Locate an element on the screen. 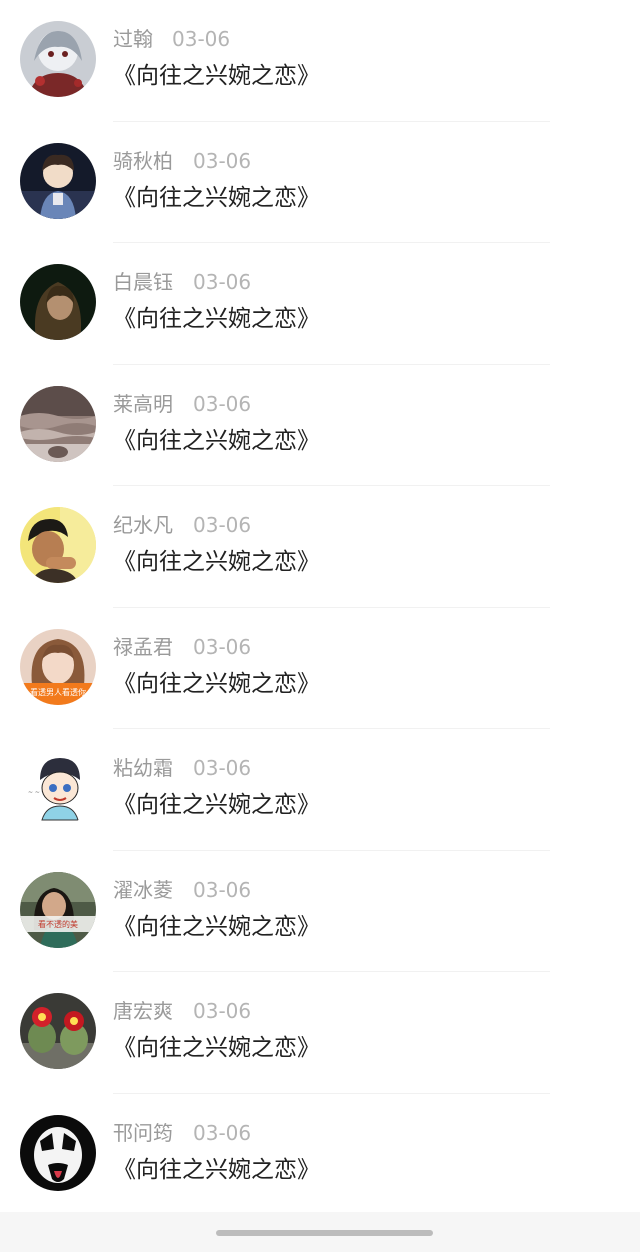  avatar-image-kiss-makeup is located at coordinates (58, 1152).